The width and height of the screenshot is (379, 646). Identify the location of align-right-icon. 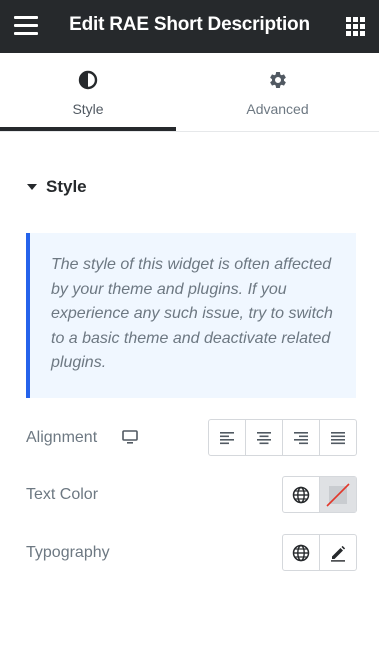
(301, 437).